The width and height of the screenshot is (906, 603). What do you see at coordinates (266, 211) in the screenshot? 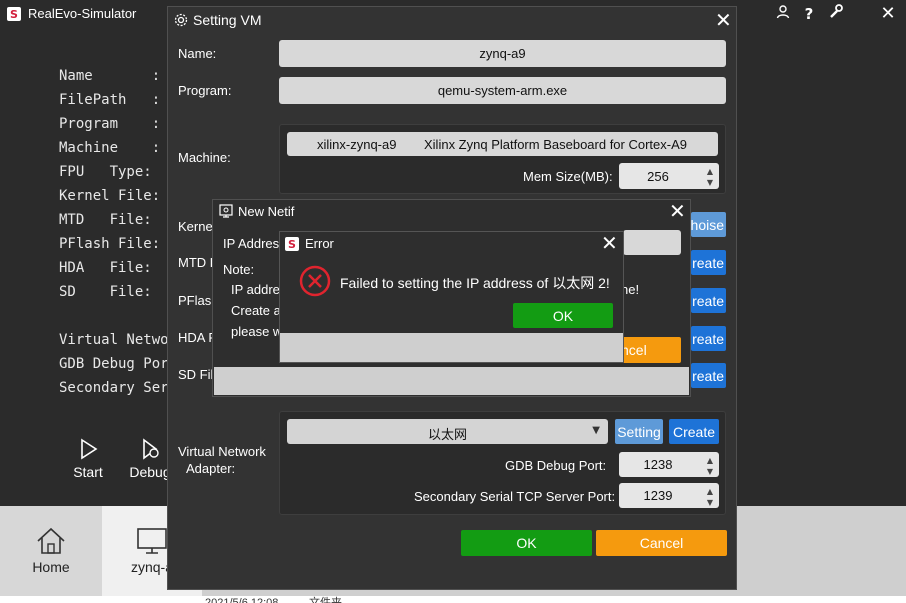
I see `new-netif-title: New Netif` at bounding box center [266, 211].